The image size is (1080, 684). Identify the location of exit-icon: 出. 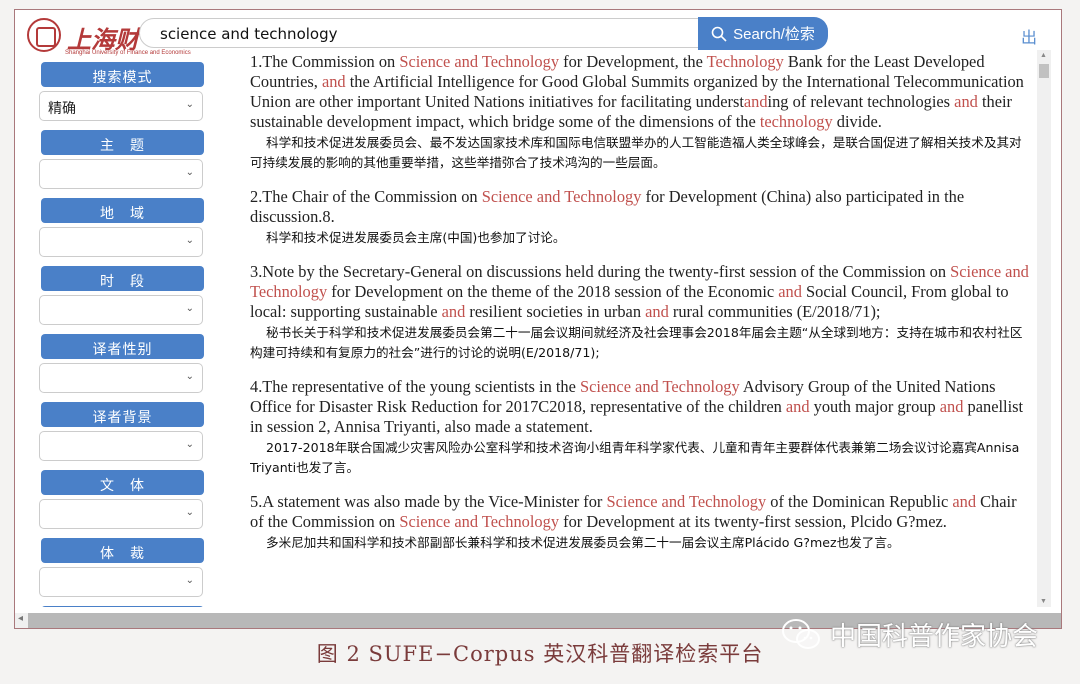
(1029, 36).